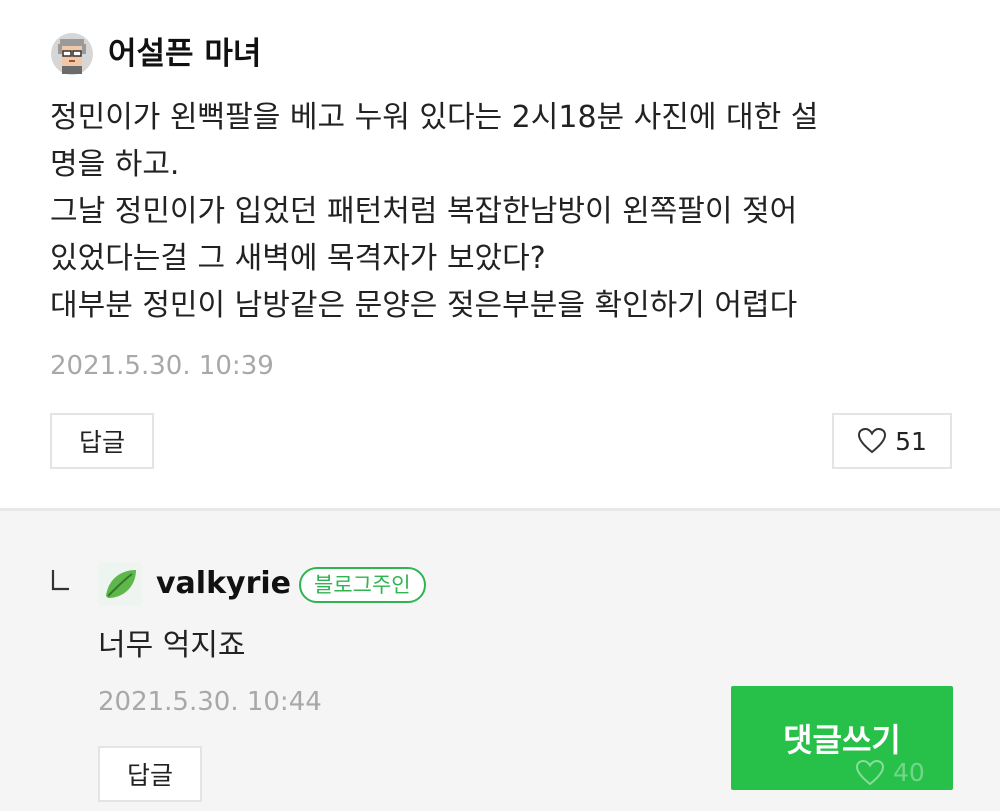 This screenshot has width=1000, height=811. I want to click on like-button: 51, so click(892, 441).